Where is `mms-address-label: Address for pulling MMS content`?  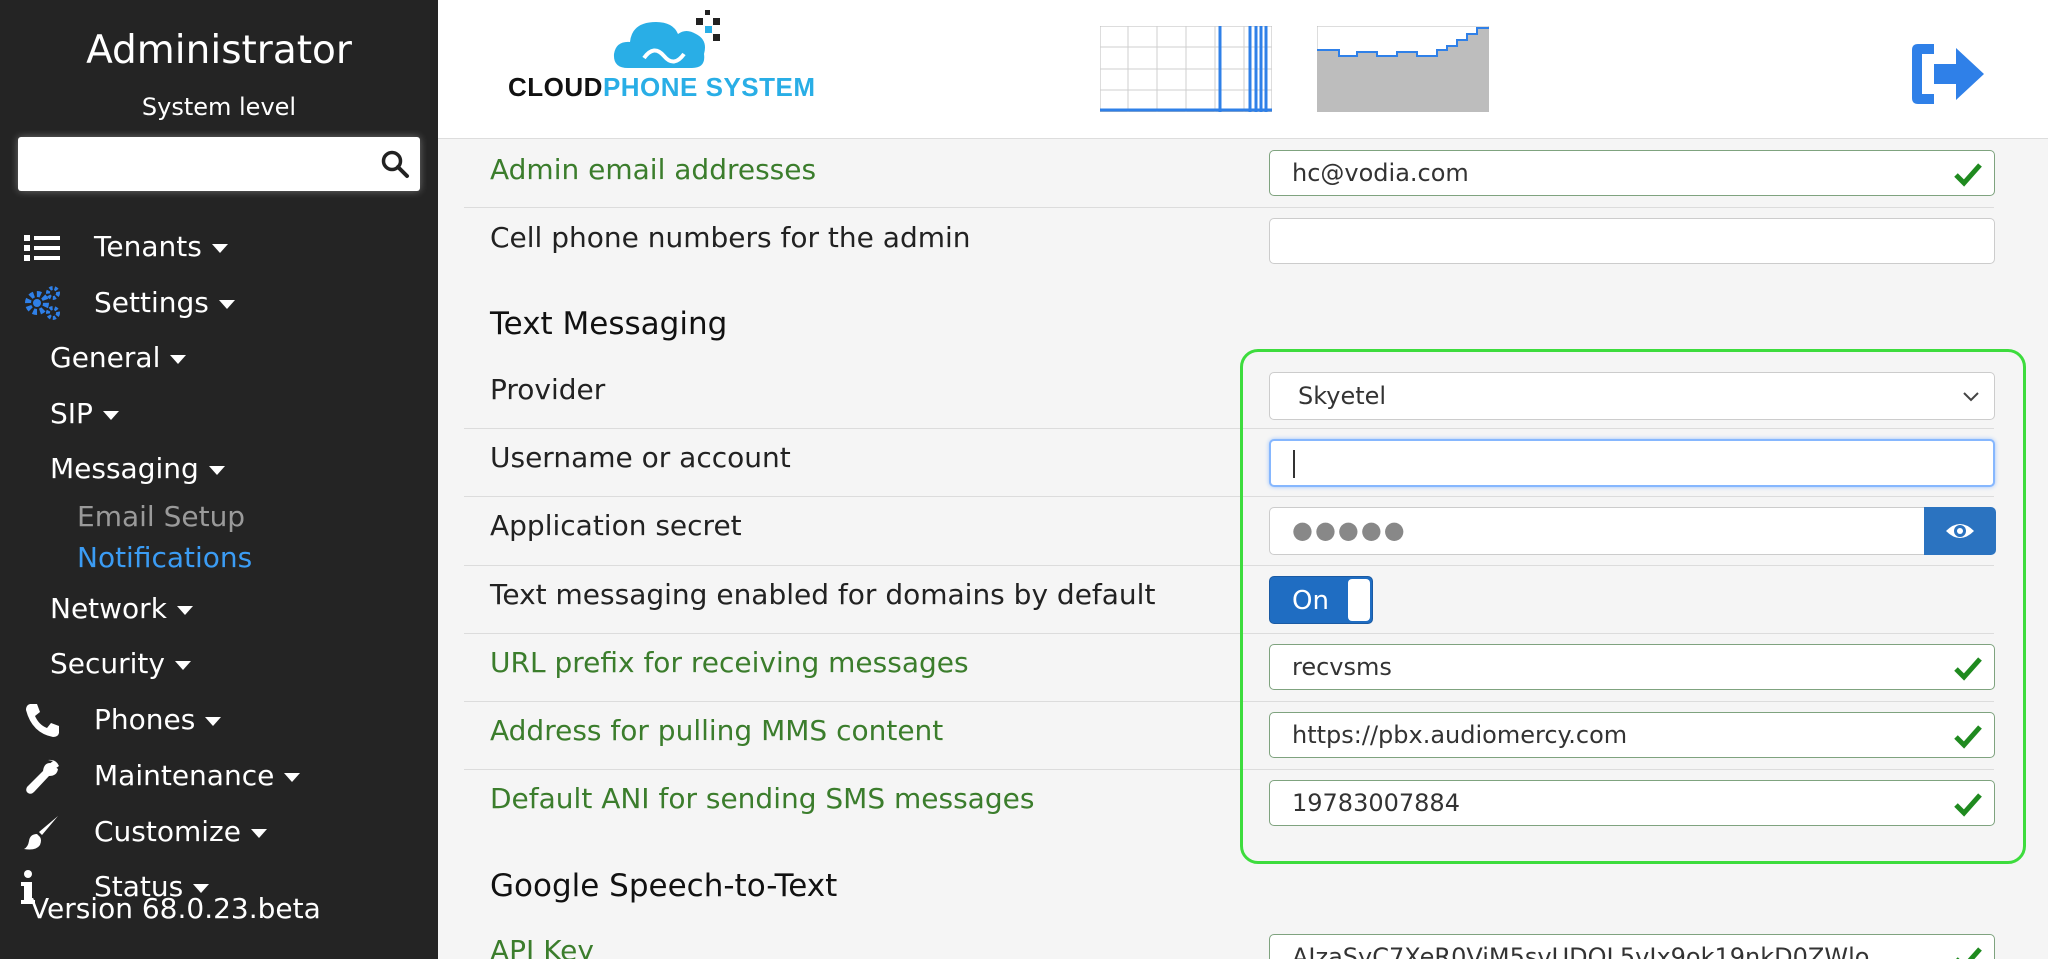
mms-address-label: Address for pulling MMS content is located at coordinates (717, 730).